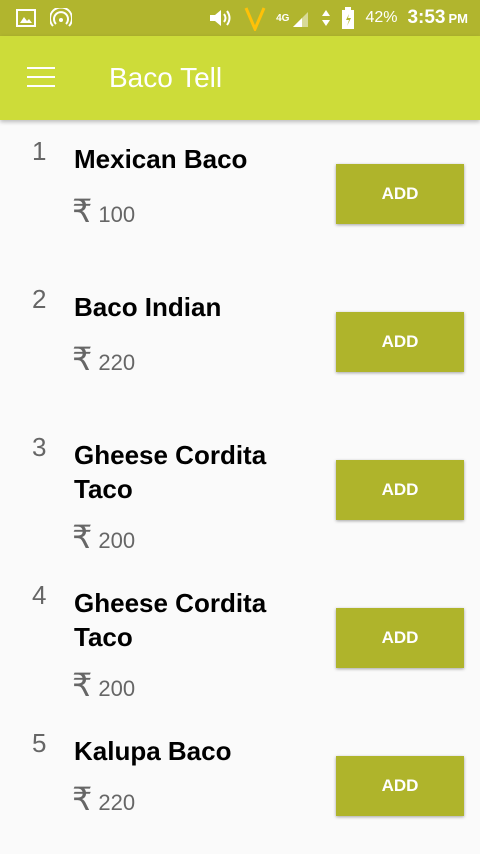  Describe the element at coordinates (153, 751) in the screenshot. I see `item-name: Kalupa Baco` at that location.